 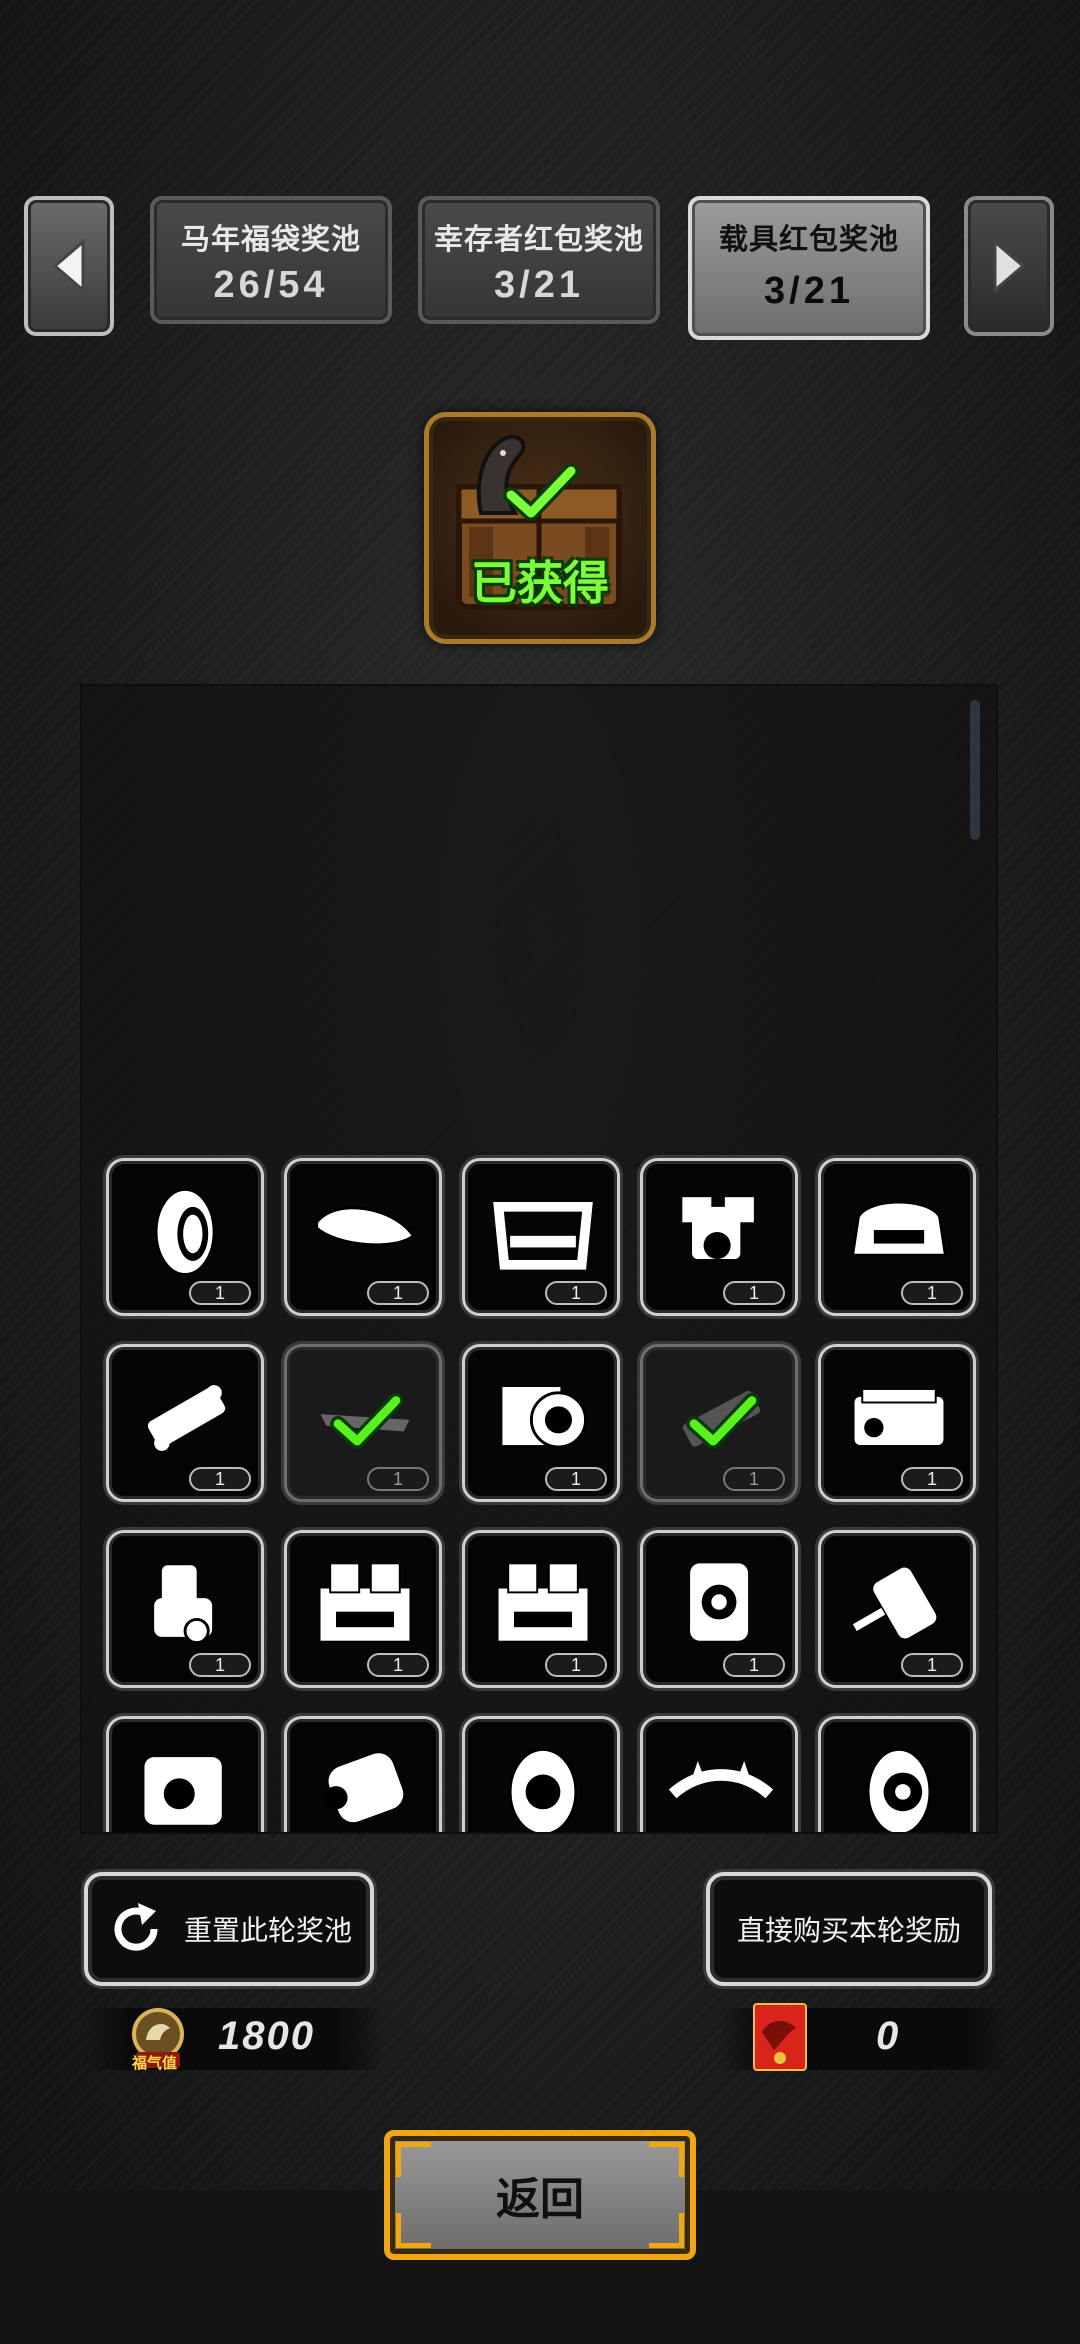 I want to click on engine-v-icon, so click(x=718, y=1228).